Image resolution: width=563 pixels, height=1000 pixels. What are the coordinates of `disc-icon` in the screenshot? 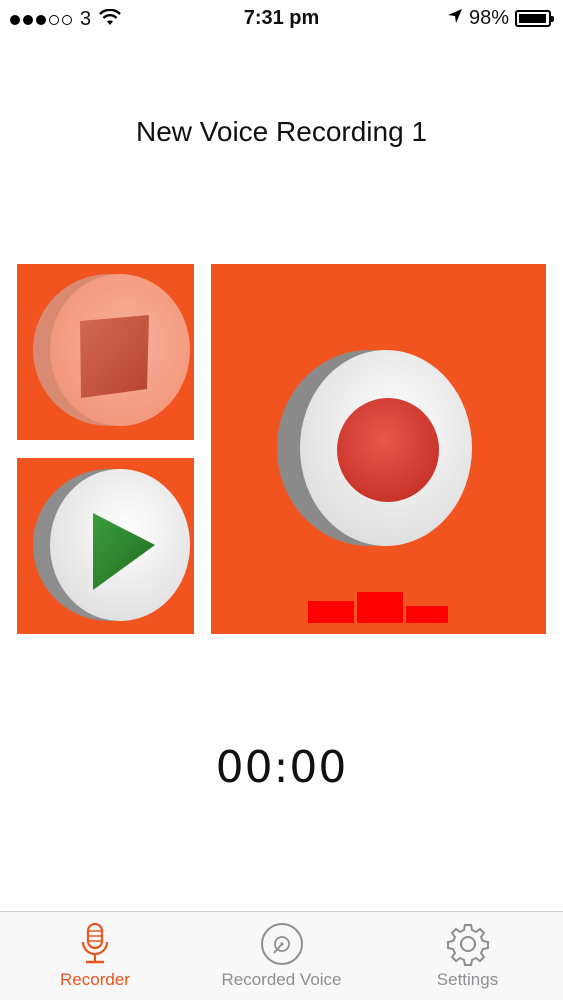 It's located at (281, 944).